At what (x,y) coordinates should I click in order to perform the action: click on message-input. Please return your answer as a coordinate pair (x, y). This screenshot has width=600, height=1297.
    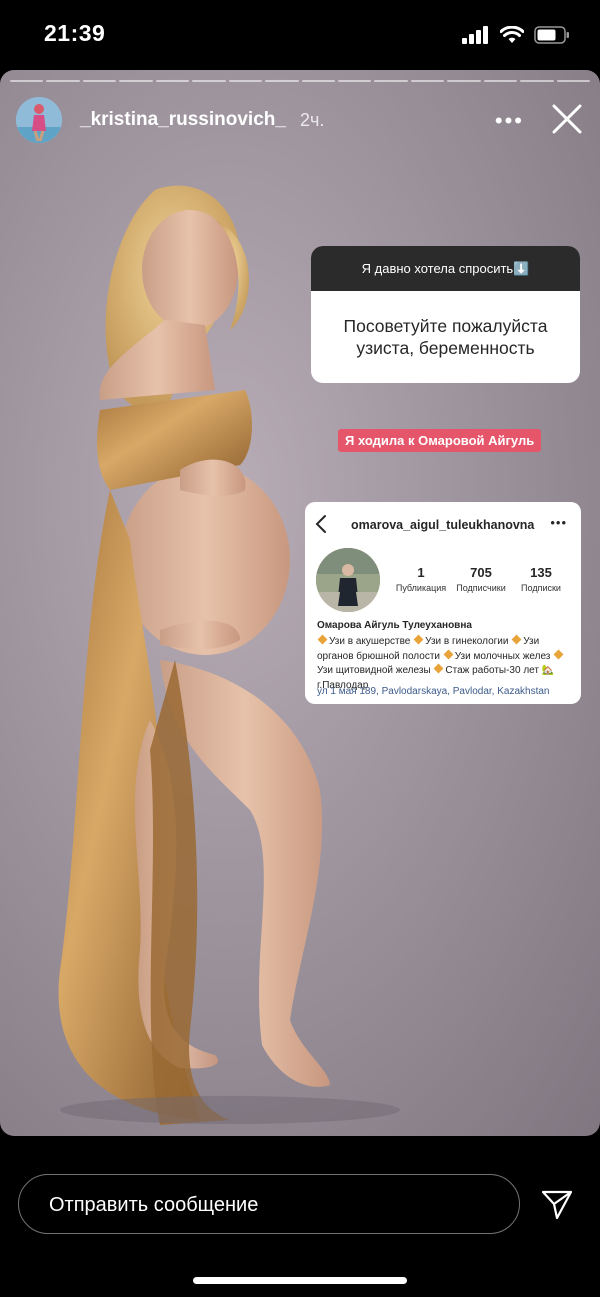
    Looking at the image, I should click on (269, 1205).